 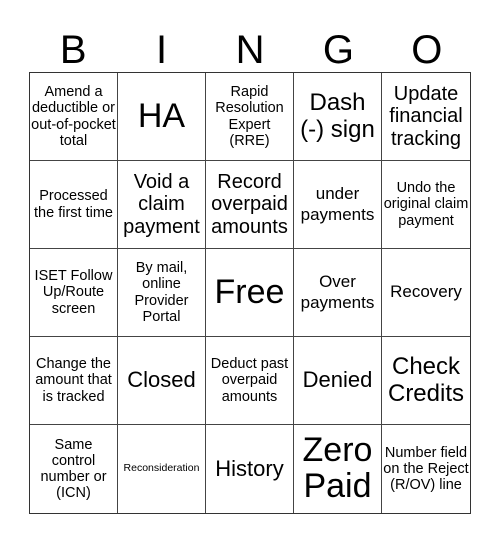 What do you see at coordinates (162, 469) in the screenshot?
I see `bingo-cell: Reconsideration` at bounding box center [162, 469].